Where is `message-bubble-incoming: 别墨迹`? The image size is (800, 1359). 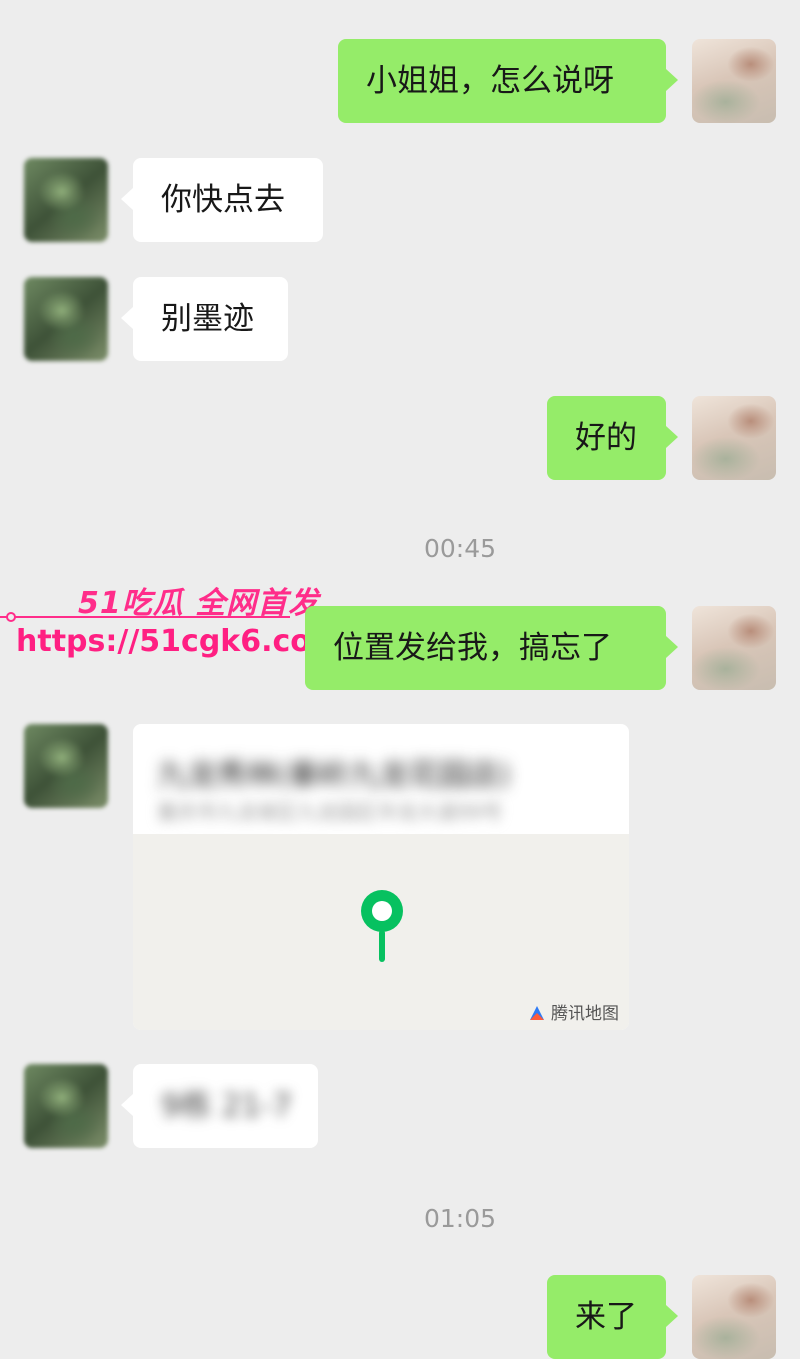 message-bubble-incoming: 别墨迹 is located at coordinates (204, 319).